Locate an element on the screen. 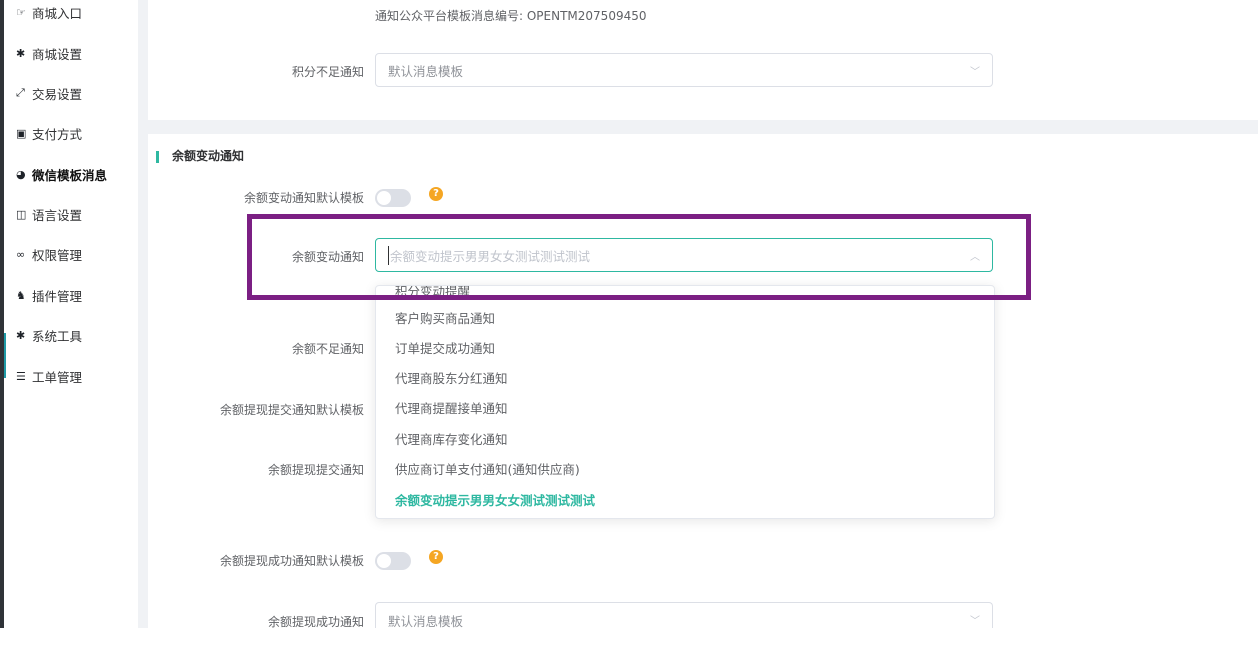 Image resolution: width=1258 pixels, height=645 pixels. withdraw-success-label: 余额提现成功通知 is located at coordinates (315, 622).